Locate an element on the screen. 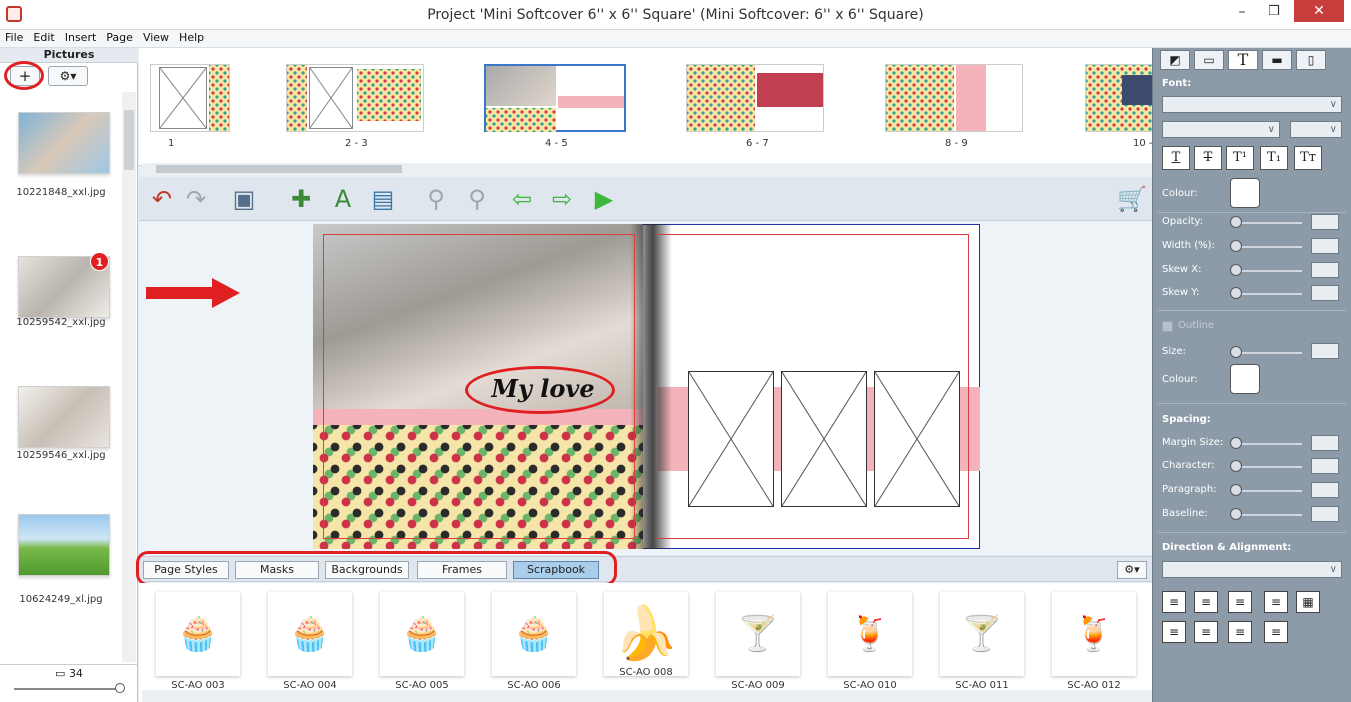 This screenshot has height=702, width=1351. width-value is located at coordinates (1325, 246).